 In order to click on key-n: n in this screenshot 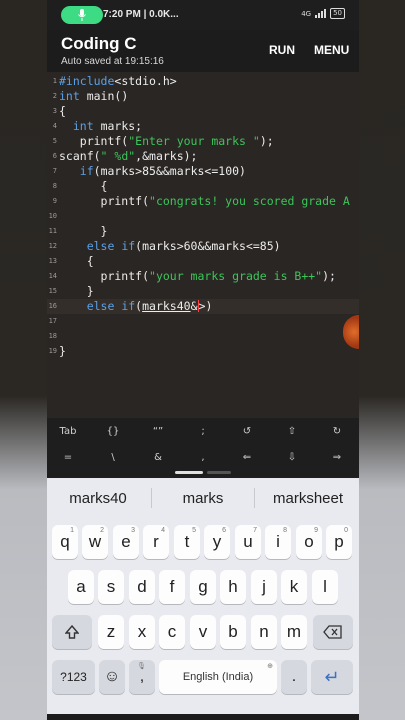, I will do `click(264, 632)`.